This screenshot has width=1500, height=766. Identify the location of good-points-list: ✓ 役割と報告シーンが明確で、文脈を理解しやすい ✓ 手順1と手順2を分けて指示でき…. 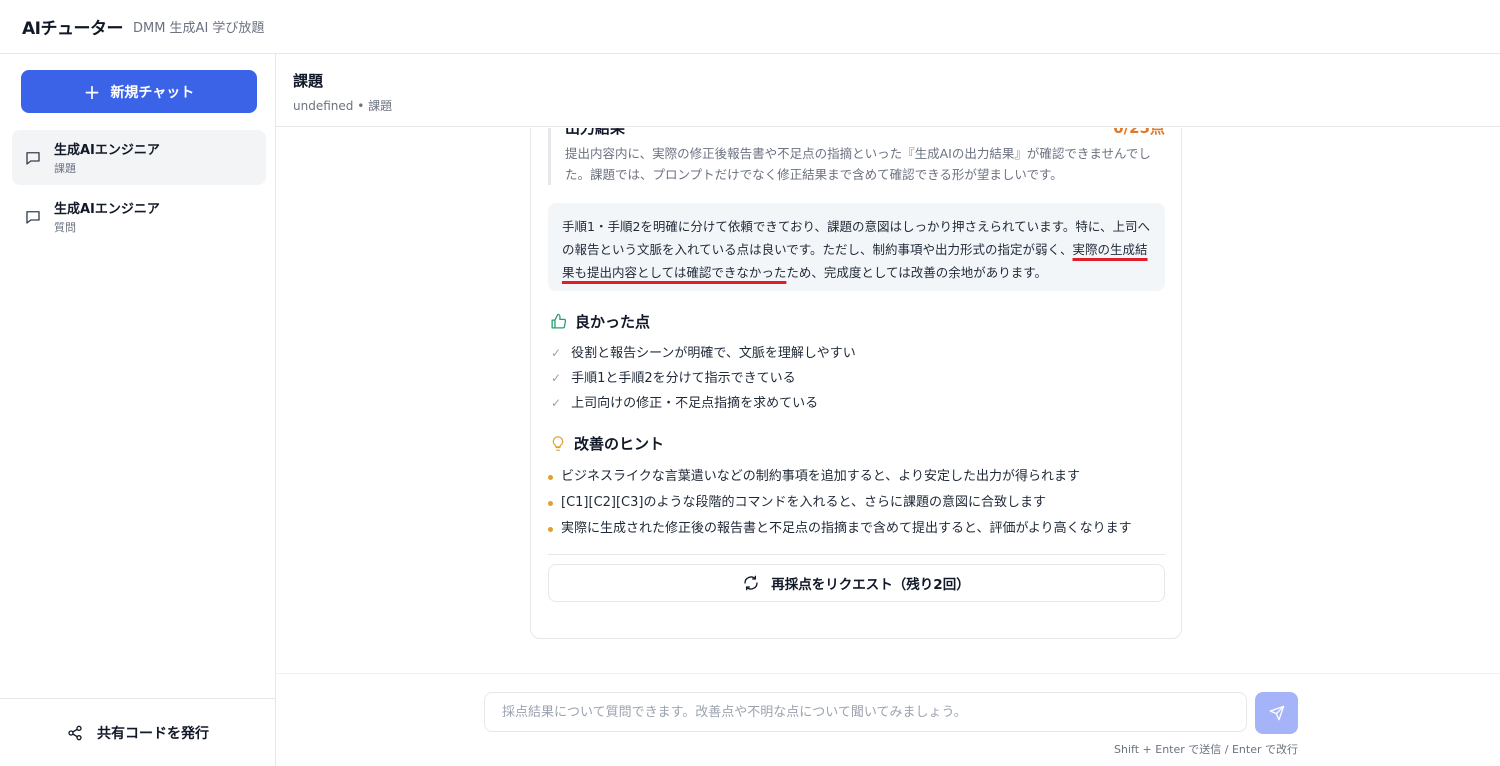
(703, 378).